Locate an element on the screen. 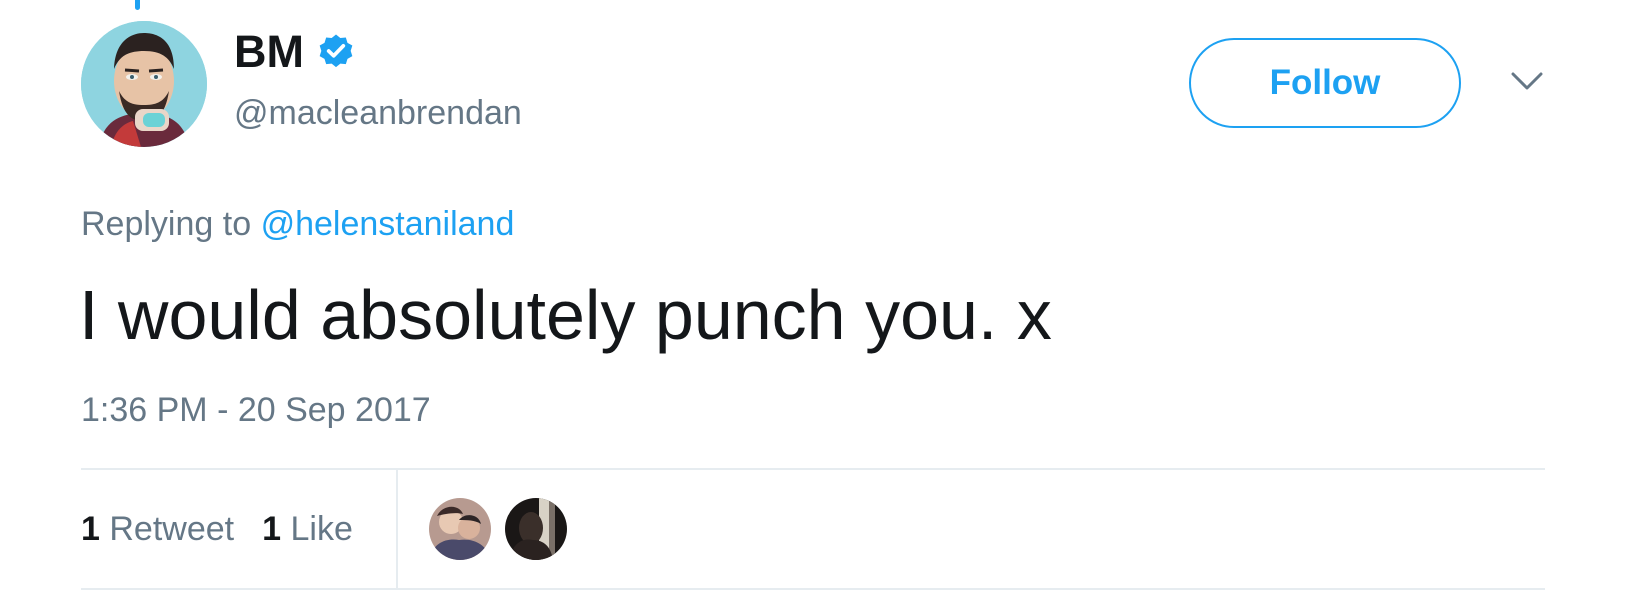  like-count: 1 is located at coordinates (272, 529).